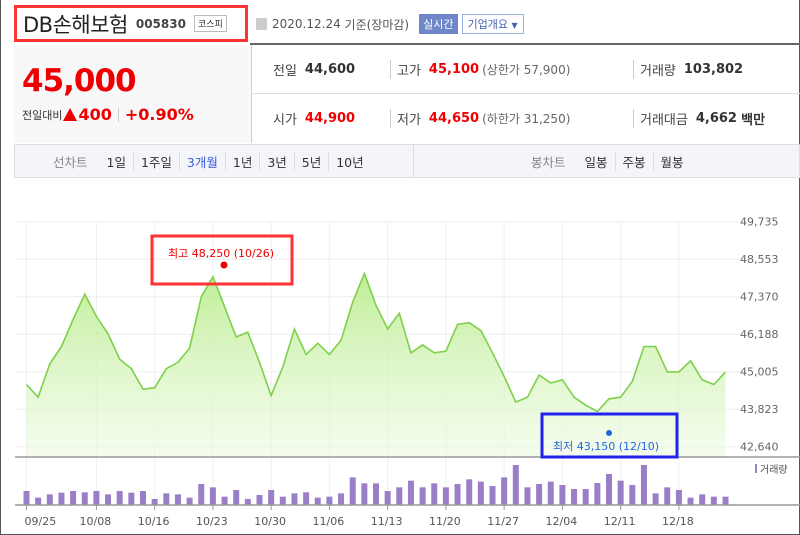  What do you see at coordinates (756, 468) in the screenshot?
I see `volume-legend-icon` at bounding box center [756, 468].